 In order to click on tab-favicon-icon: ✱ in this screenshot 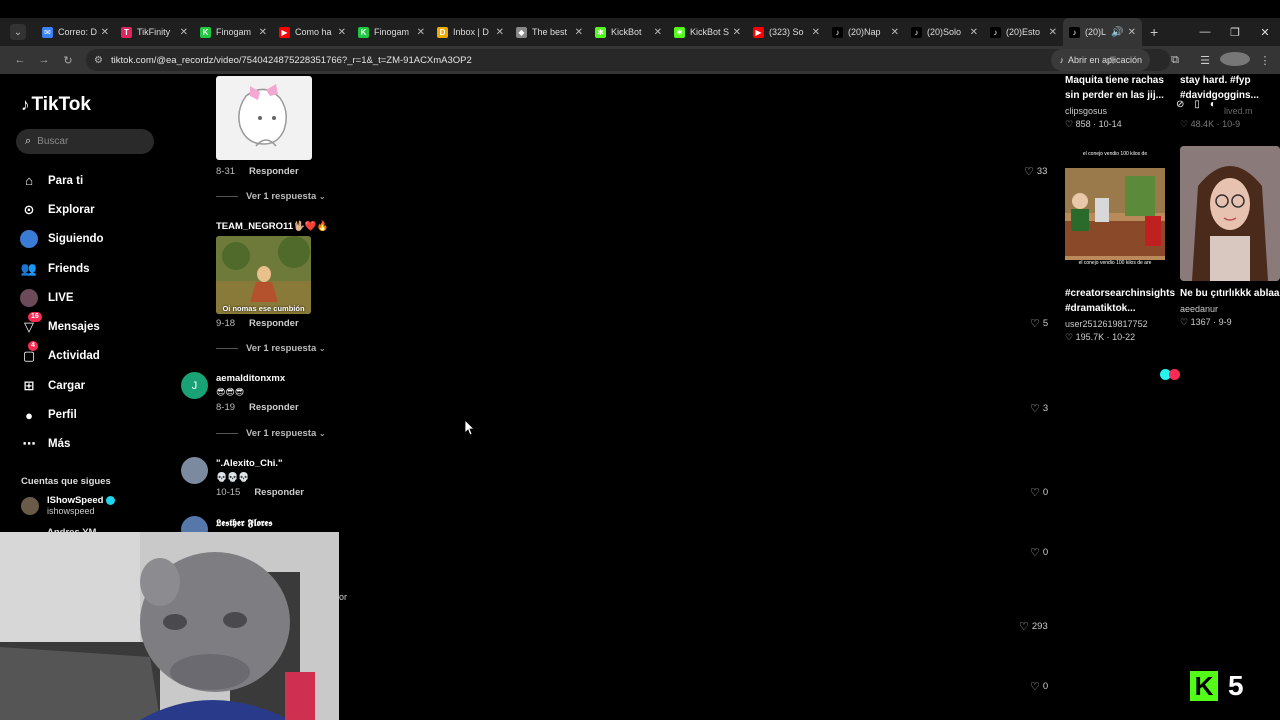, I will do `click(679, 32)`.